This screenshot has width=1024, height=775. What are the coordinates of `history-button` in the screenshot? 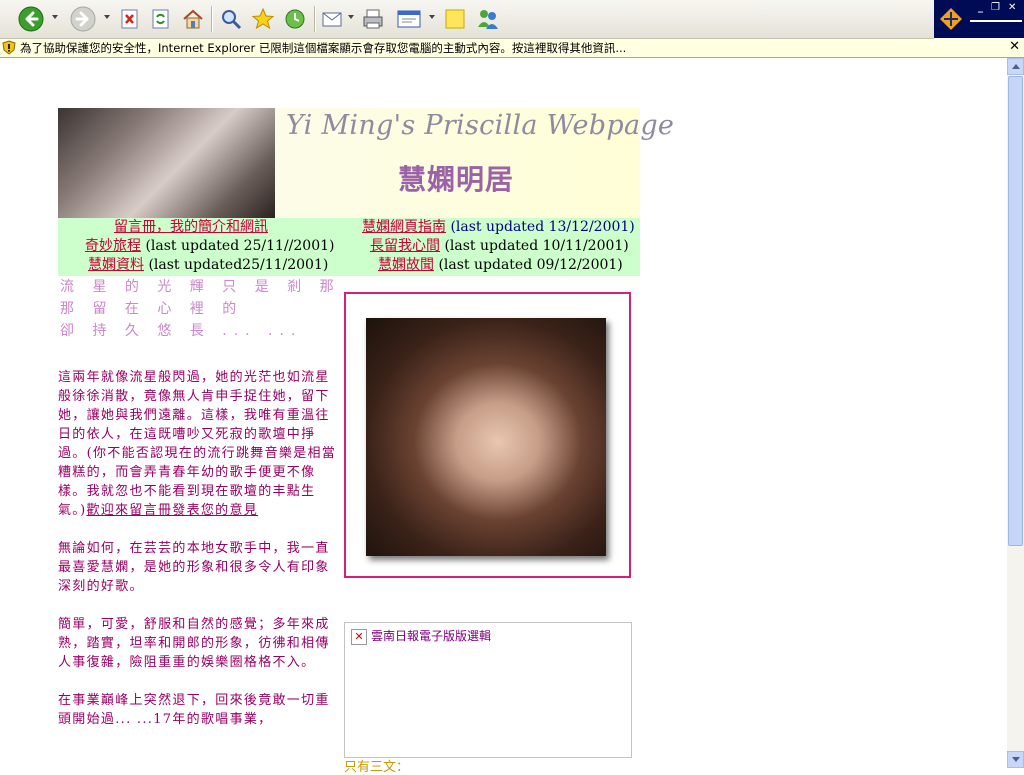 It's located at (295, 19).